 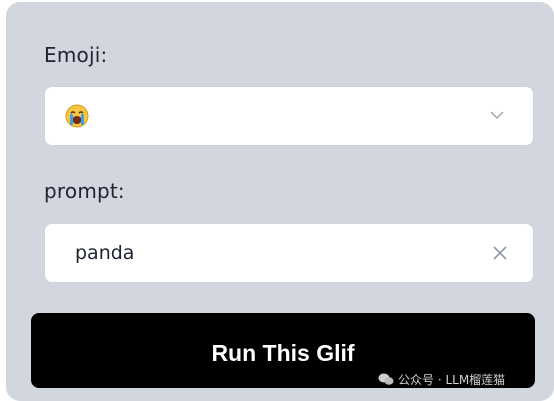 What do you see at coordinates (386, 379) in the screenshot?
I see `wechat-icon` at bounding box center [386, 379].